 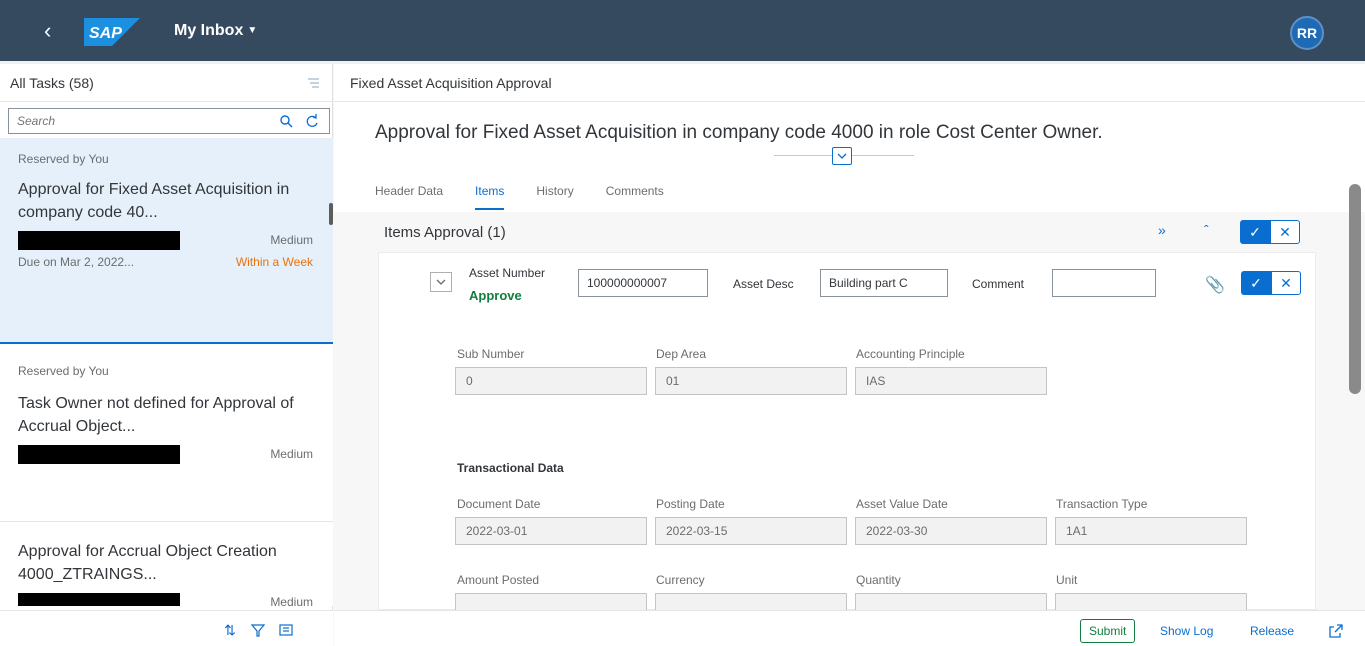 I want to click on unit-label: Unit, so click(x=1067, y=580).